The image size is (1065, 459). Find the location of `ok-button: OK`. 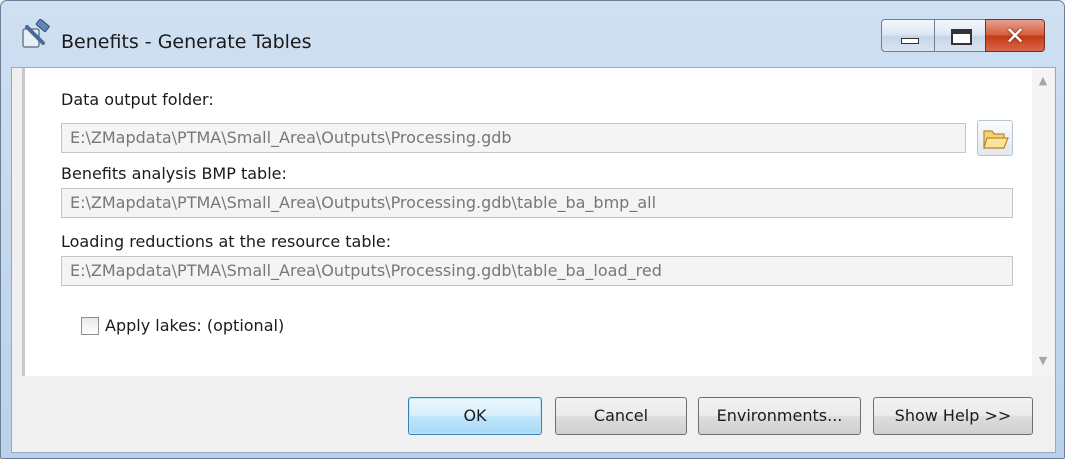

ok-button: OK is located at coordinates (475, 416).